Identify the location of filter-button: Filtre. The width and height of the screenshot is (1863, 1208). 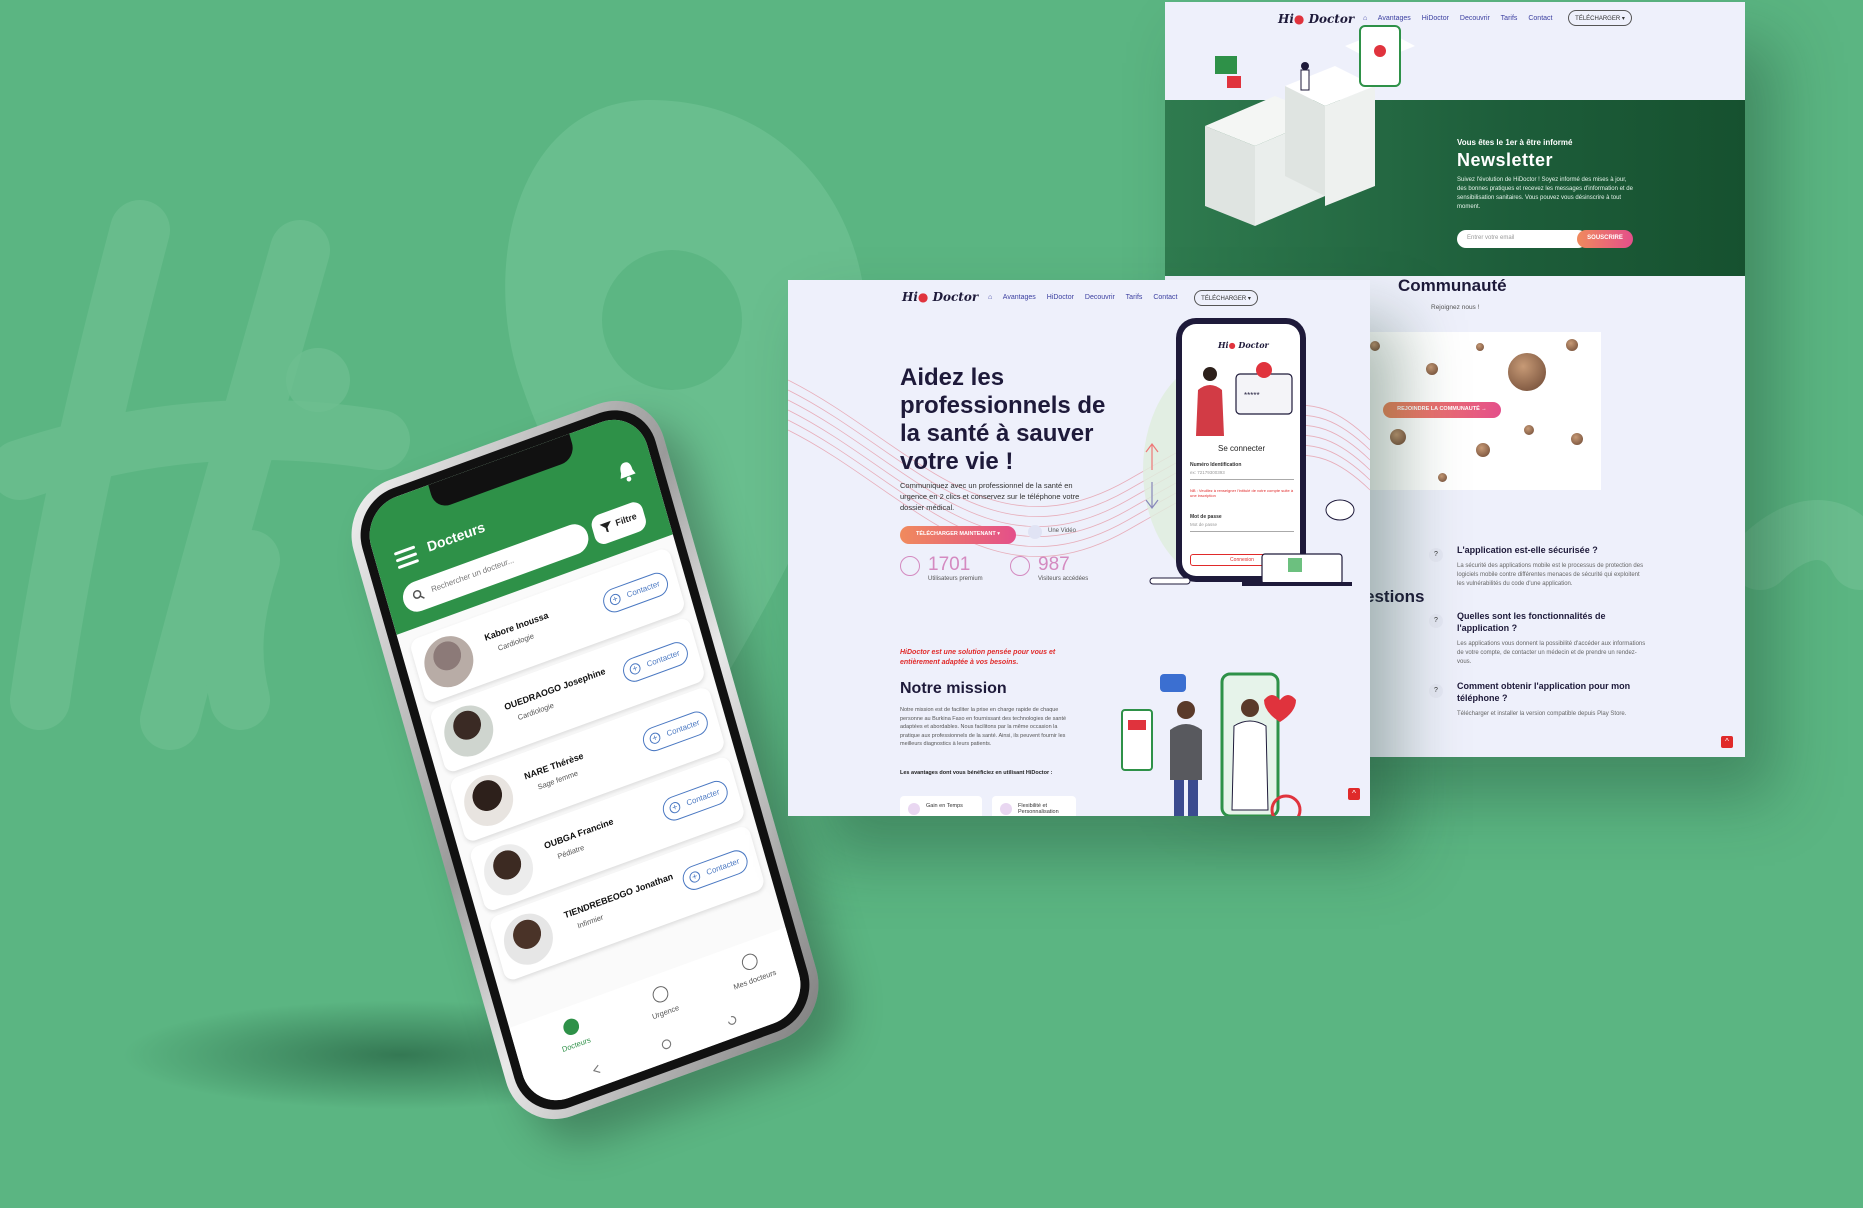
(619, 523).